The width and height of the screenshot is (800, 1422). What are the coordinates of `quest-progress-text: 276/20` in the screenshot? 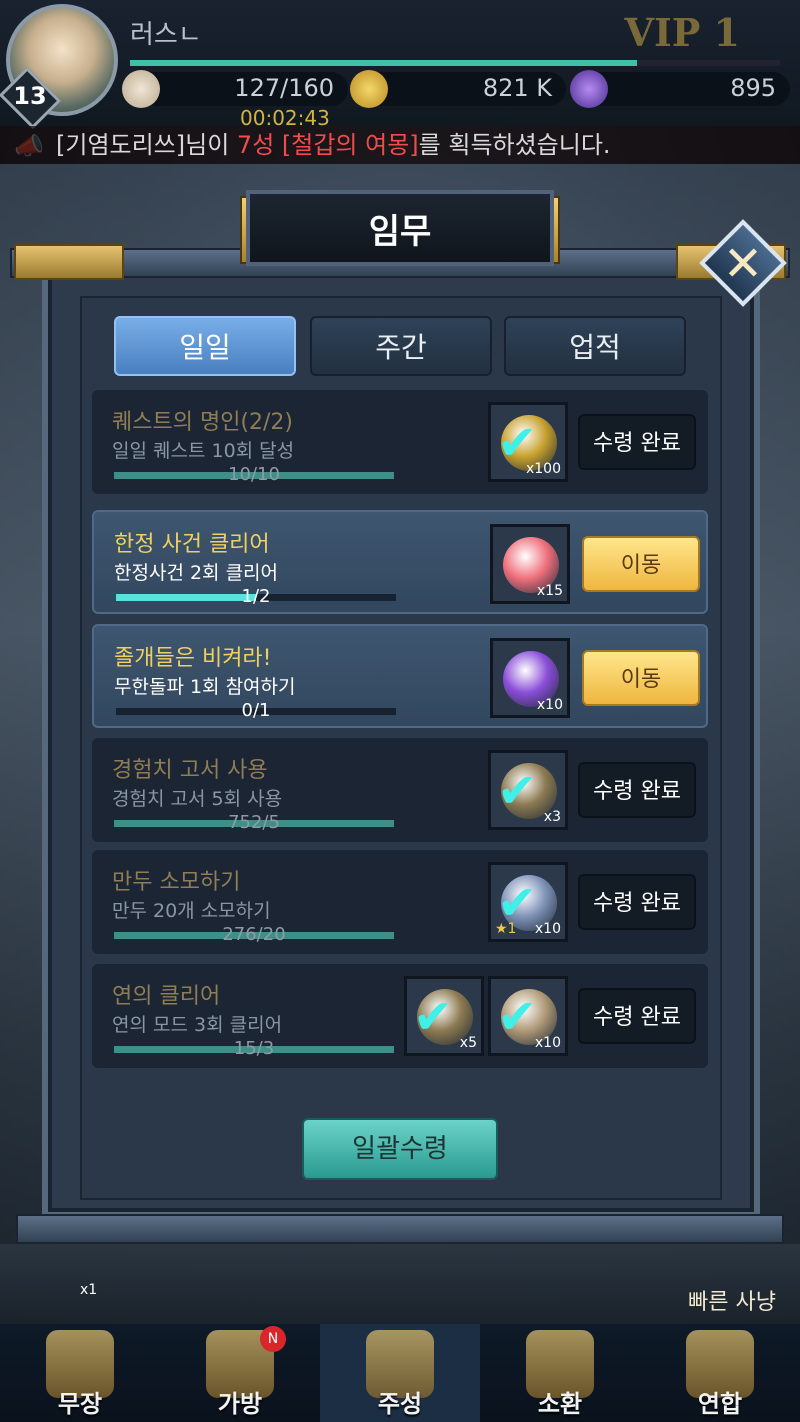 It's located at (254, 934).